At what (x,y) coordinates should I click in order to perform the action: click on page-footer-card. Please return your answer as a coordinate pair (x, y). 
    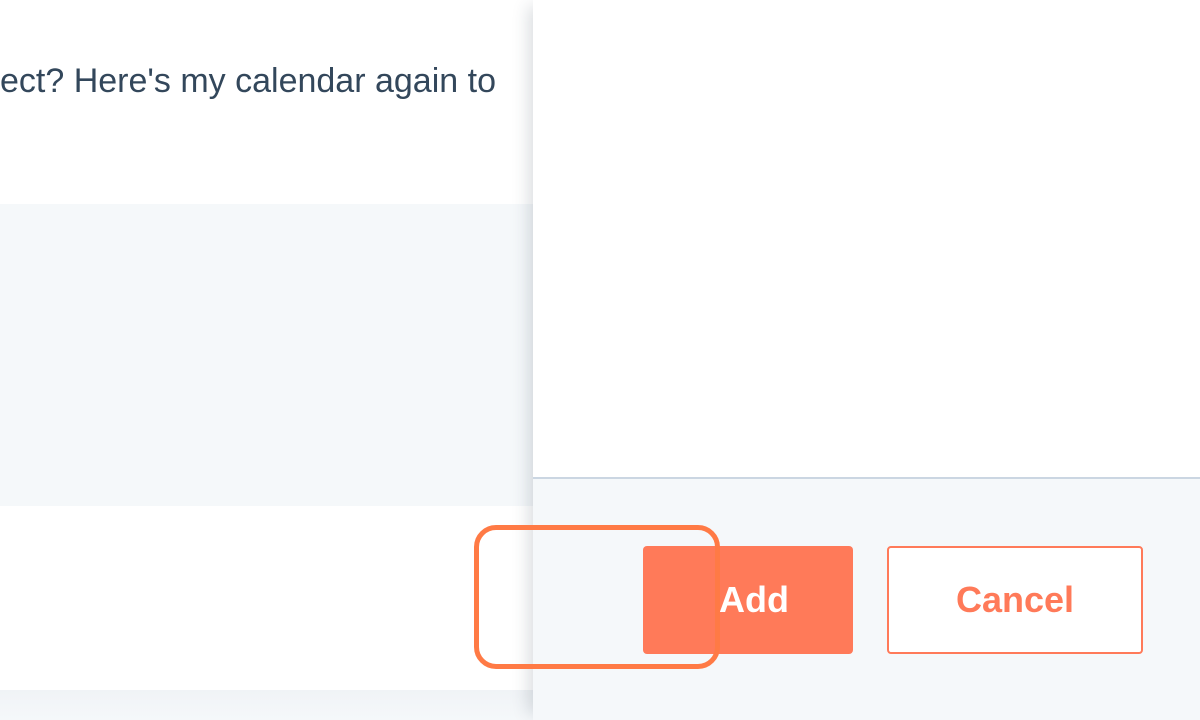
    Looking at the image, I should click on (280, 598).